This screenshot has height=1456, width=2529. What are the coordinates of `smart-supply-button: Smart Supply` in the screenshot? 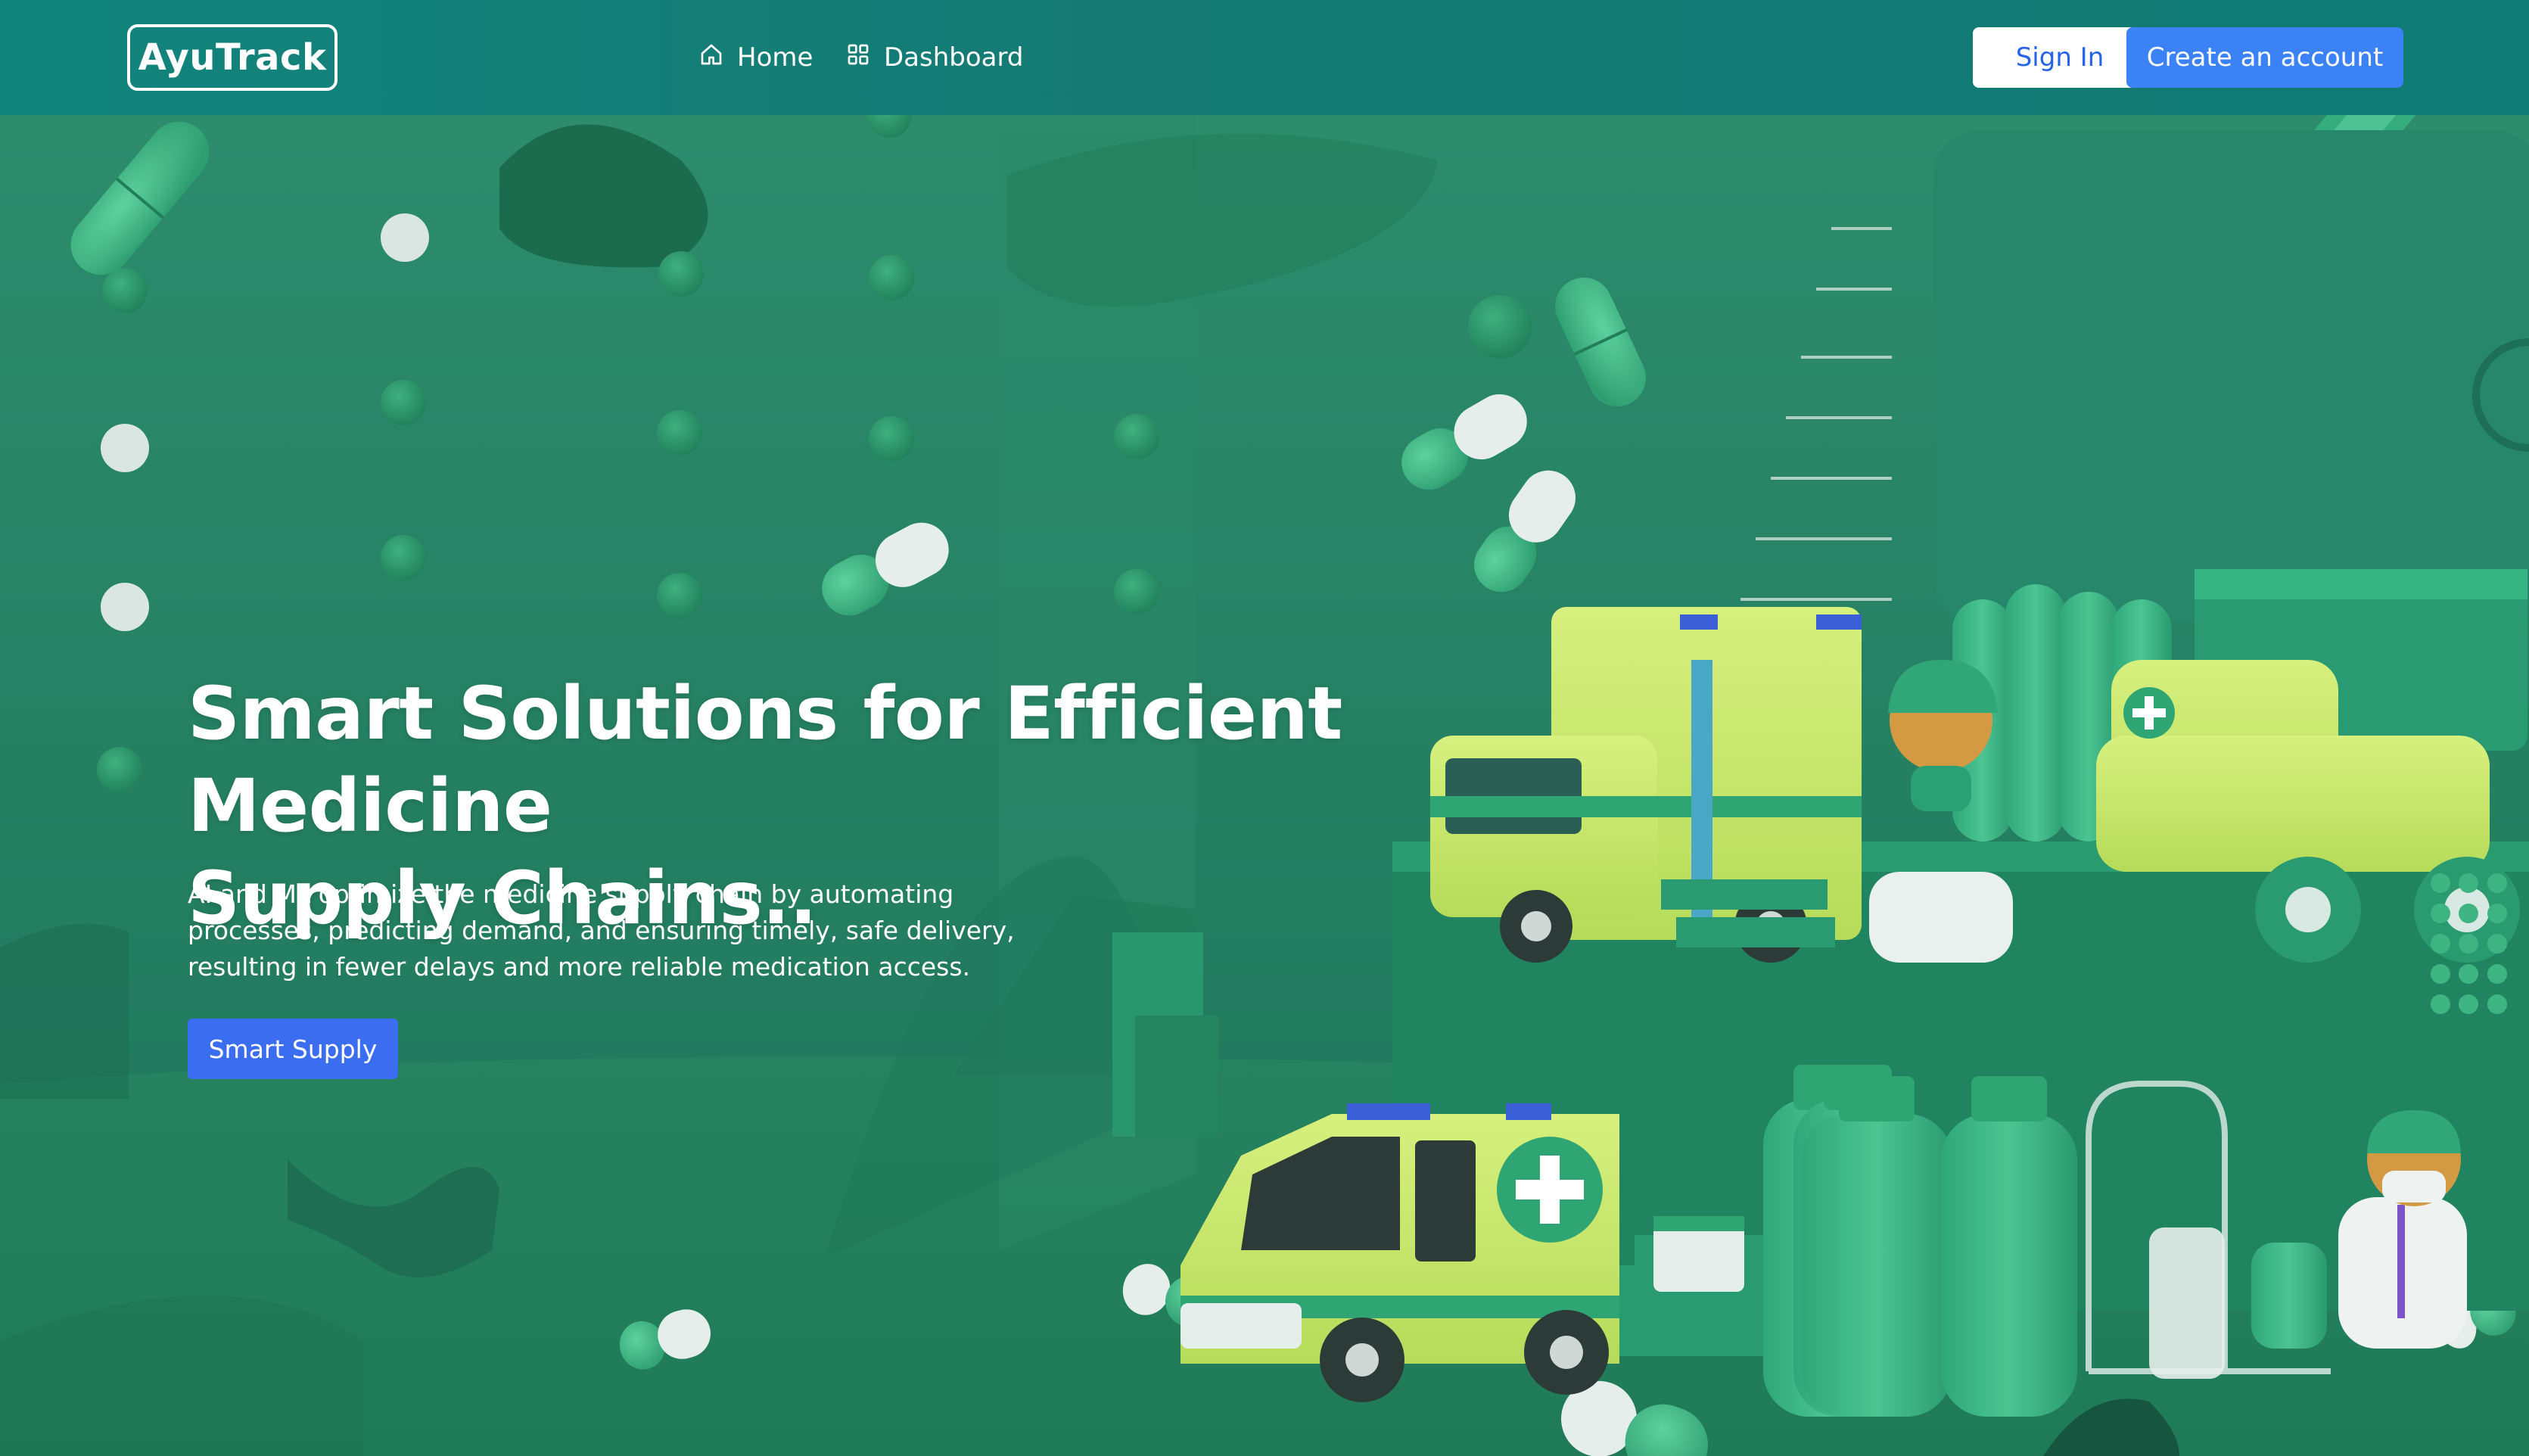 It's located at (293, 1049).